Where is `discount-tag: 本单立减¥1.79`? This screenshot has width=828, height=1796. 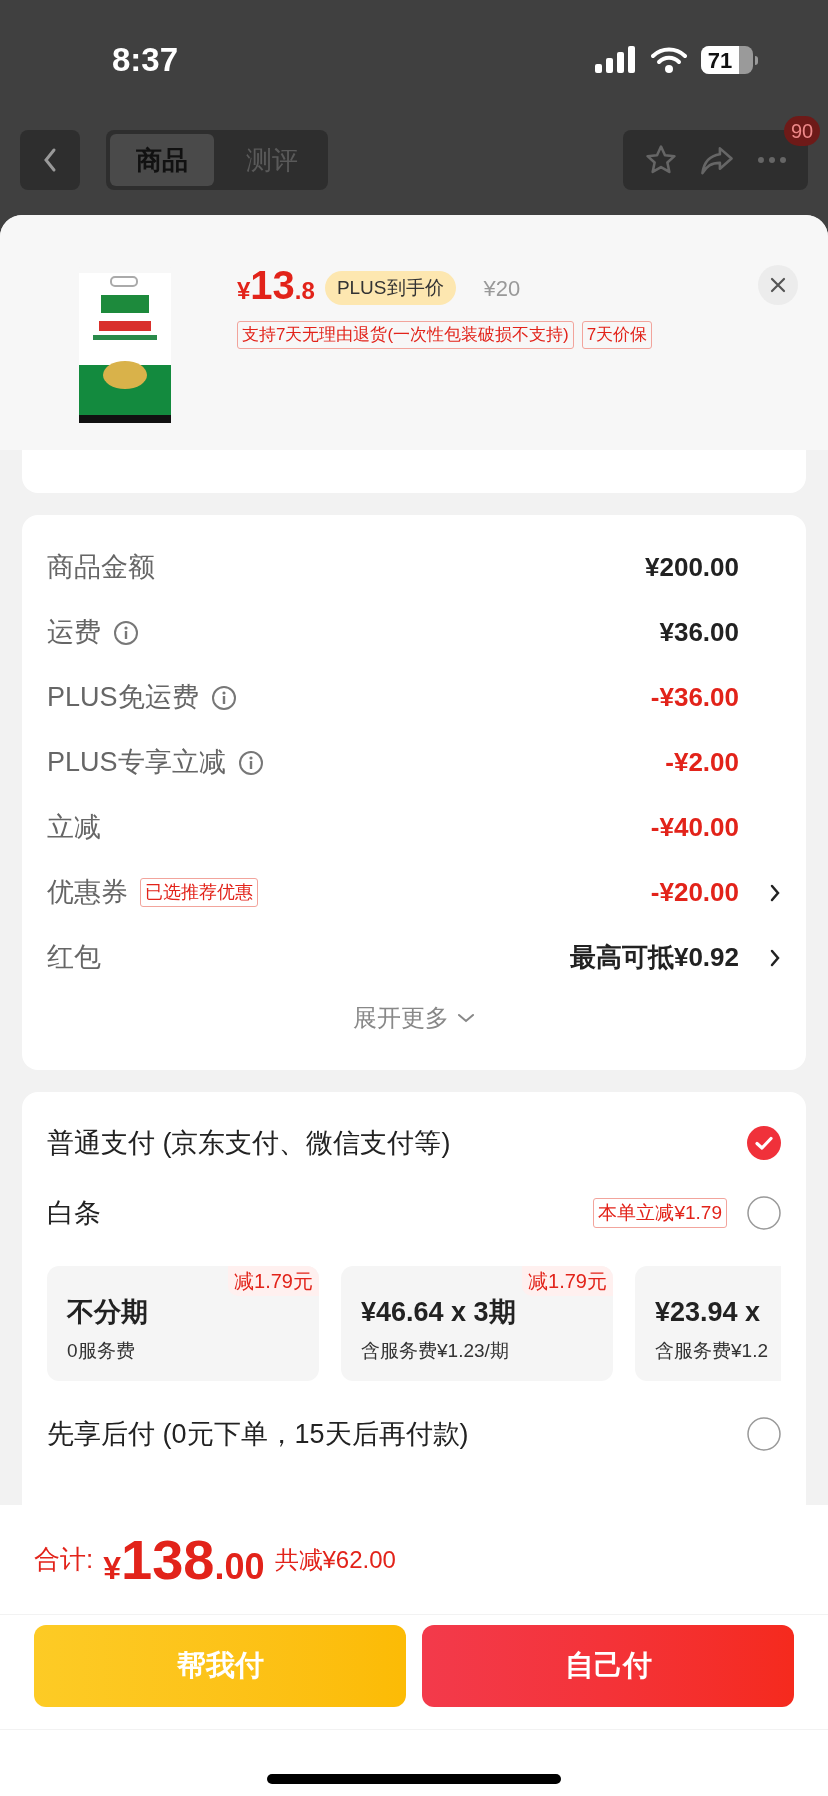 discount-tag: 本单立减¥1.79 is located at coordinates (660, 1213).